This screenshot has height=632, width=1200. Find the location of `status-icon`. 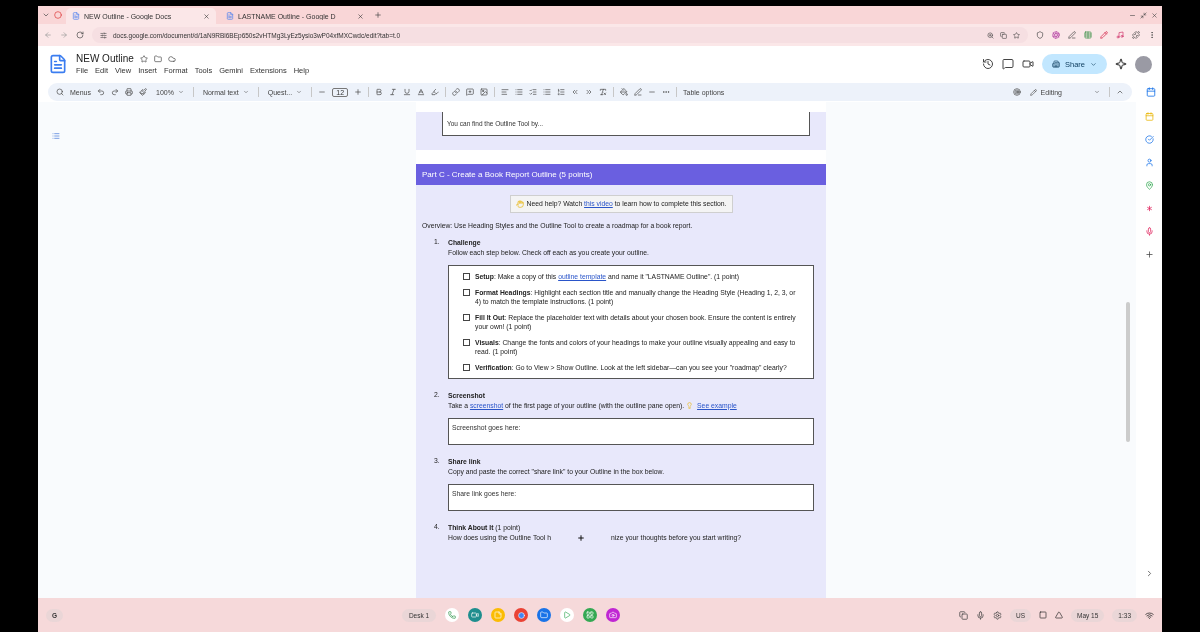

status-icon is located at coordinates (1043, 615).